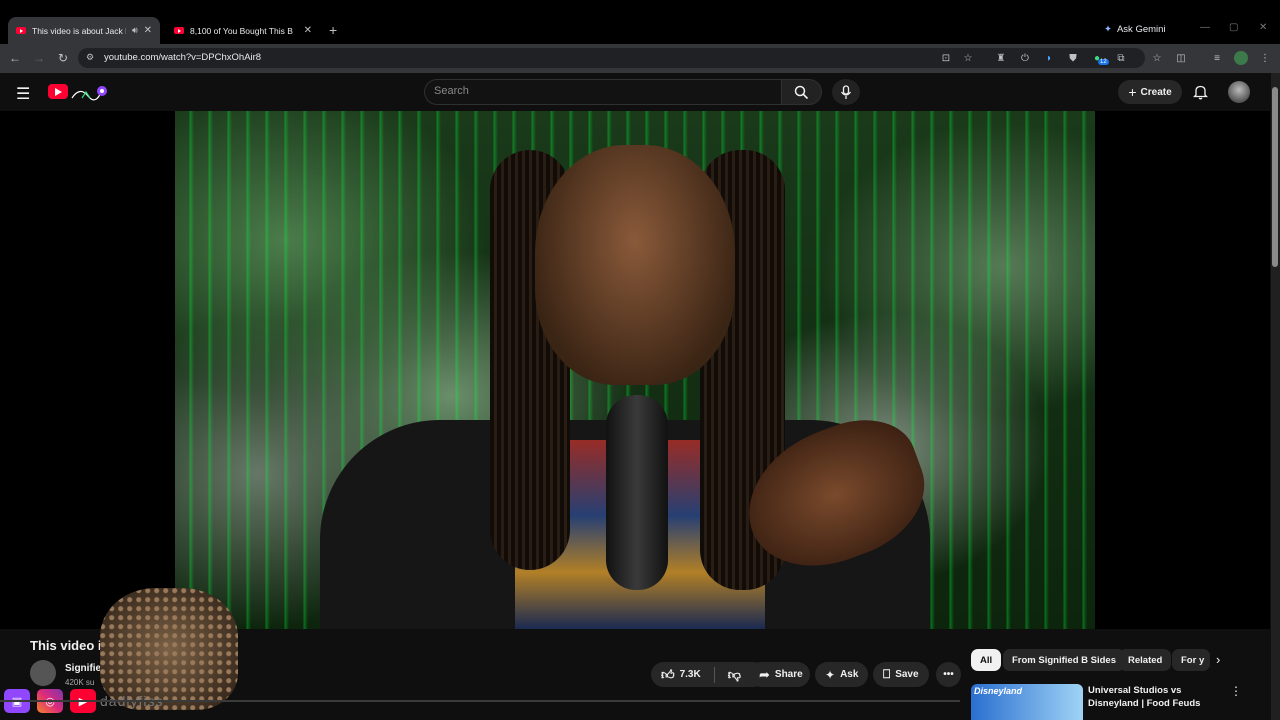  I want to click on extension-castle-icon: ♜, so click(1001, 58).